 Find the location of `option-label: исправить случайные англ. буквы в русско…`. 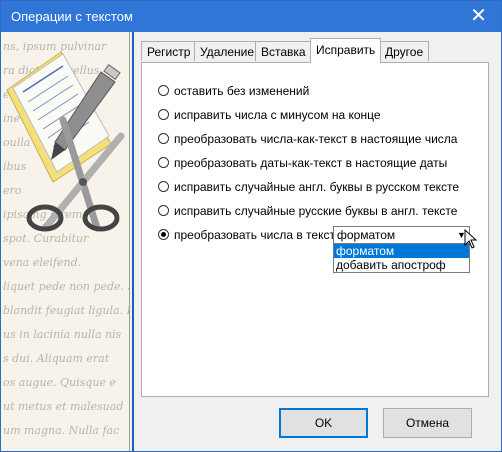

option-label: исправить случайные англ. буквы в русско… is located at coordinates (317, 187).